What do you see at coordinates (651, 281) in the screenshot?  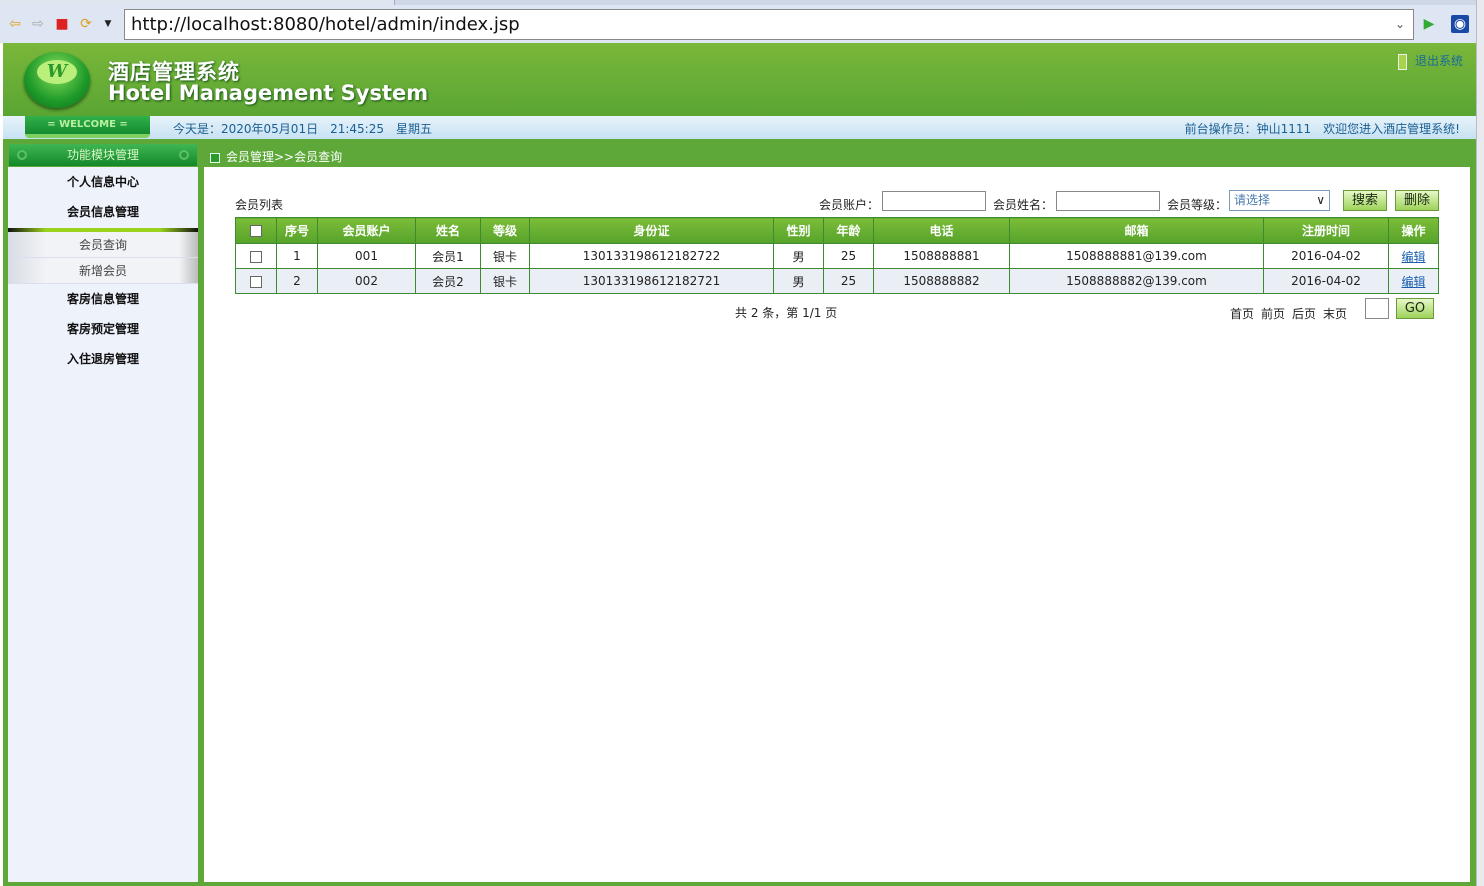 I see `cell: 130133198612182721` at bounding box center [651, 281].